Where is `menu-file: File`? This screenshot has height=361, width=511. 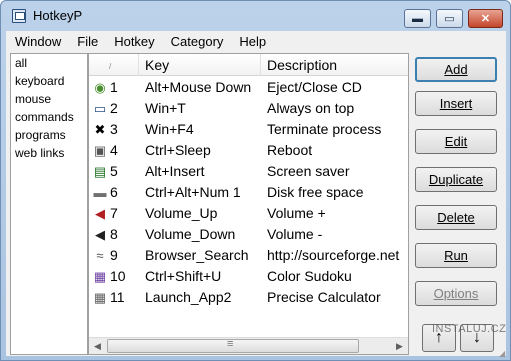
menu-file: File is located at coordinates (87, 41).